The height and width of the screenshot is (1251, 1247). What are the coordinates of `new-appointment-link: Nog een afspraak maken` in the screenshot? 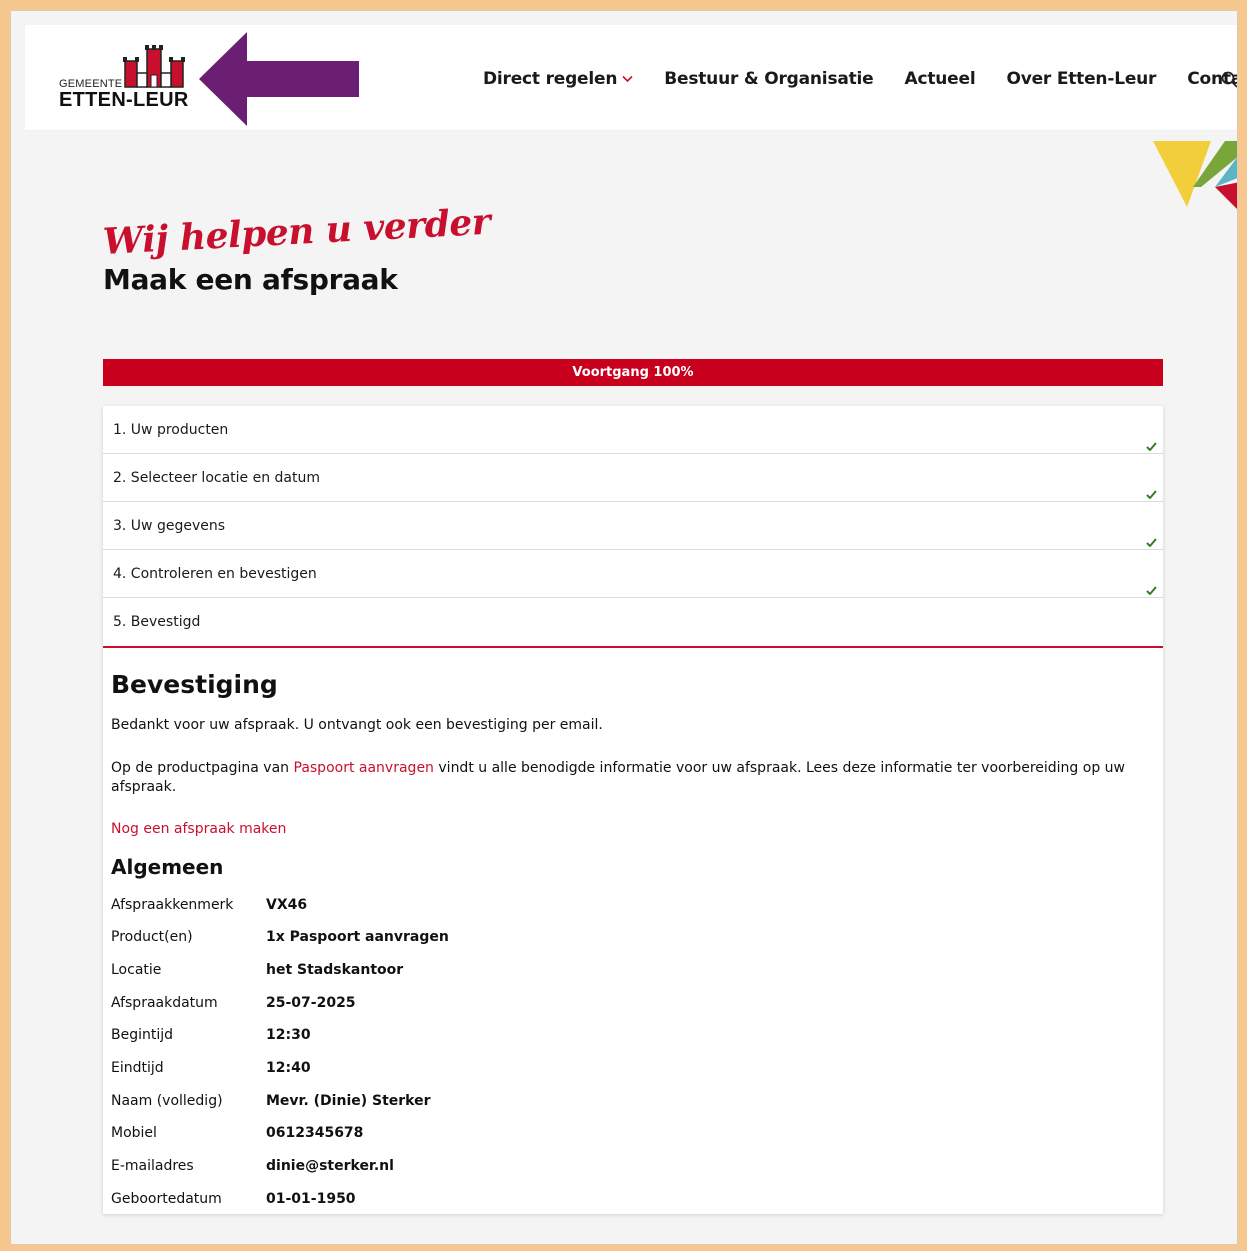 It's located at (633, 829).